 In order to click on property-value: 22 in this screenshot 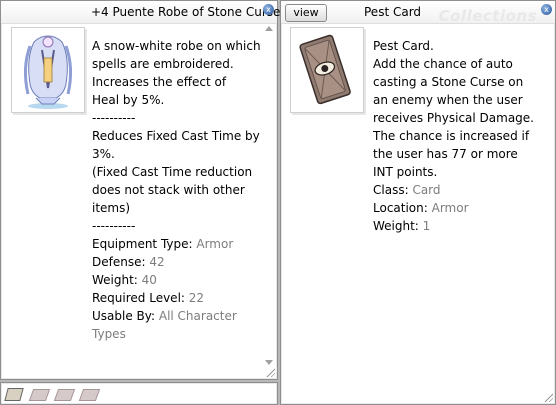, I will do `click(196, 298)`.